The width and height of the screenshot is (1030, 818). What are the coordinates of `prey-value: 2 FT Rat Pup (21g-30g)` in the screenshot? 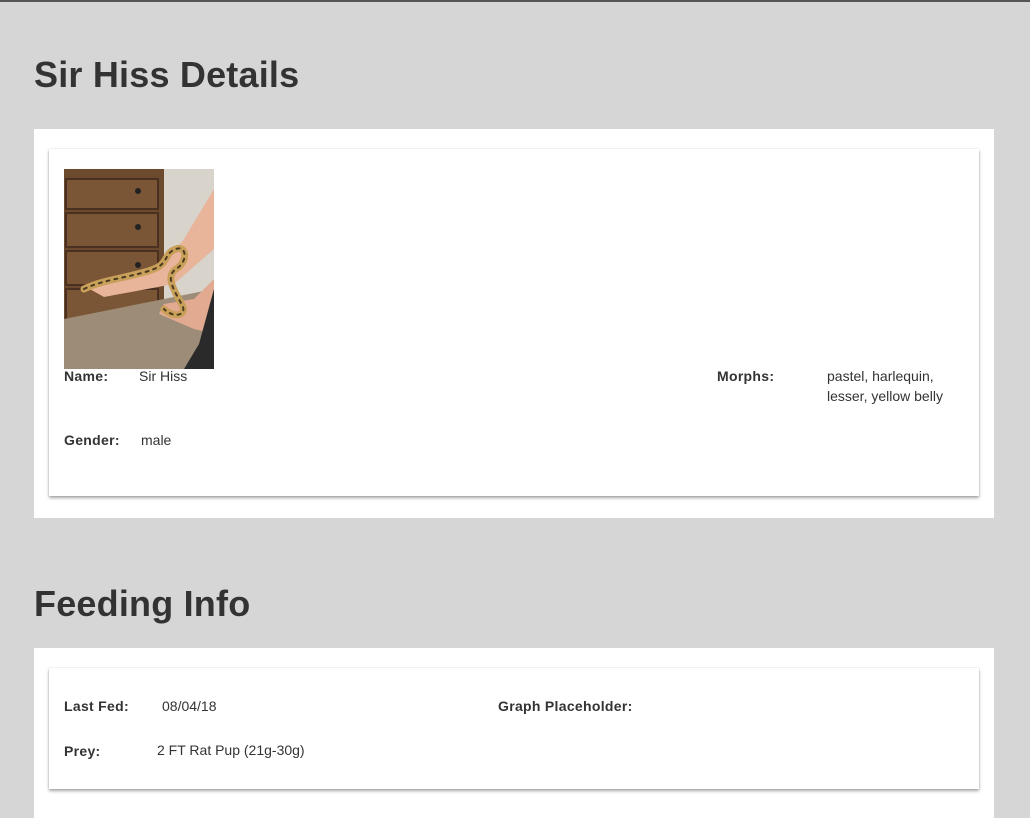 It's located at (231, 750).